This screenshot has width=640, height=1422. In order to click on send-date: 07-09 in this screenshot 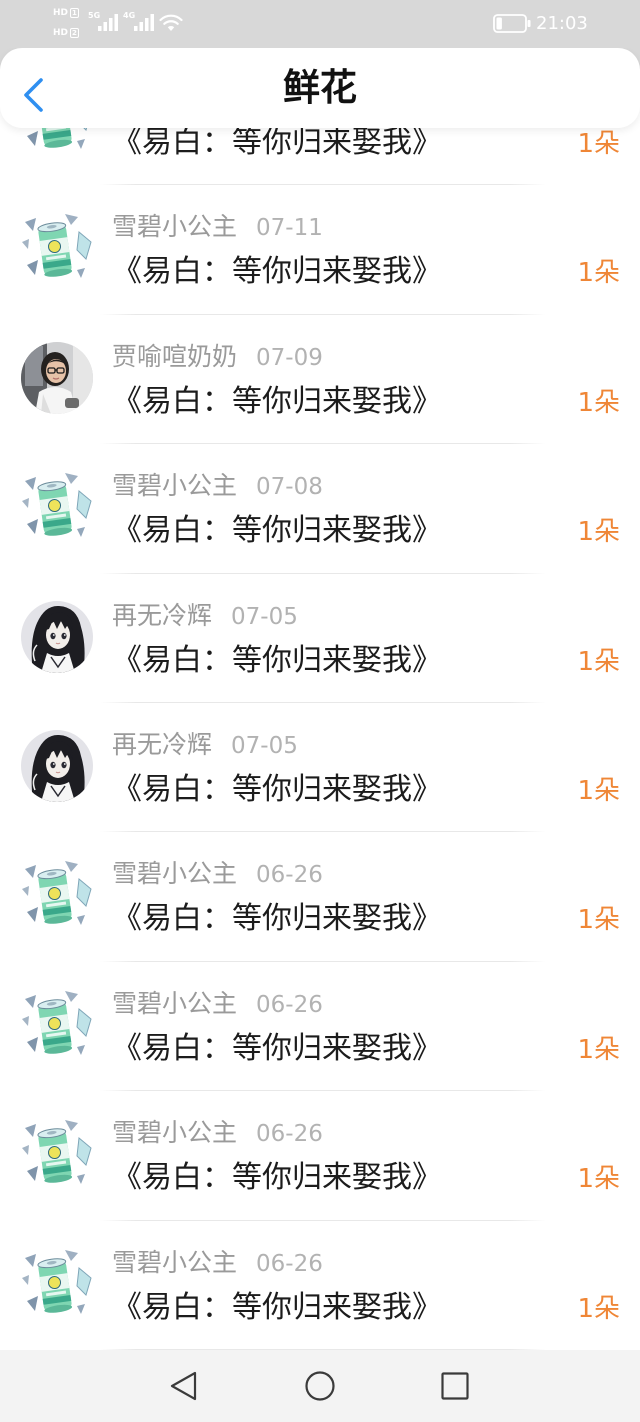, I will do `click(289, 357)`.